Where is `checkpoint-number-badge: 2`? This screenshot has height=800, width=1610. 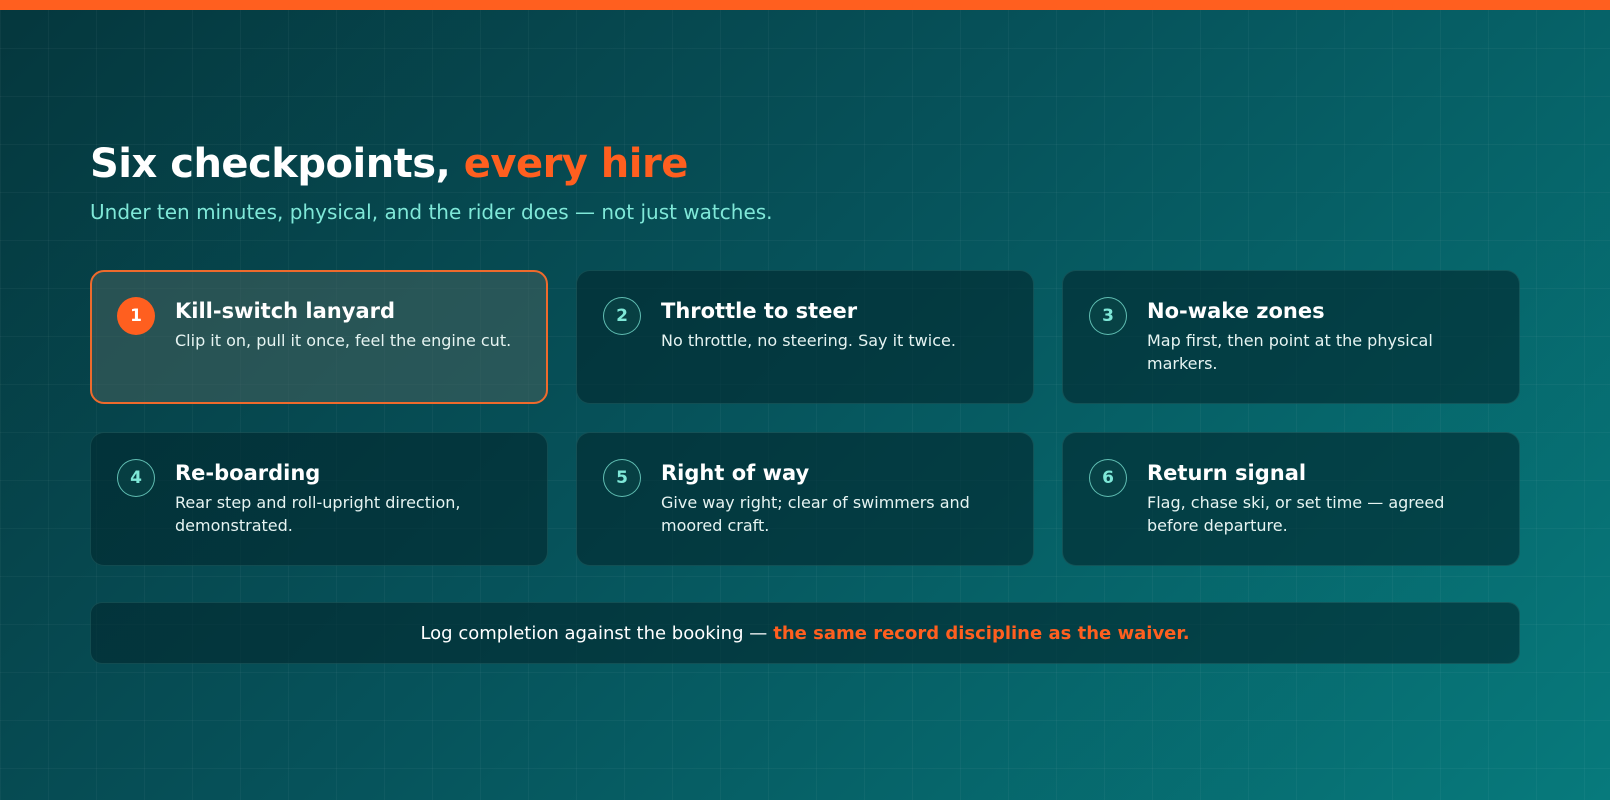 checkpoint-number-badge: 2 is located at coordinates (622, 316).